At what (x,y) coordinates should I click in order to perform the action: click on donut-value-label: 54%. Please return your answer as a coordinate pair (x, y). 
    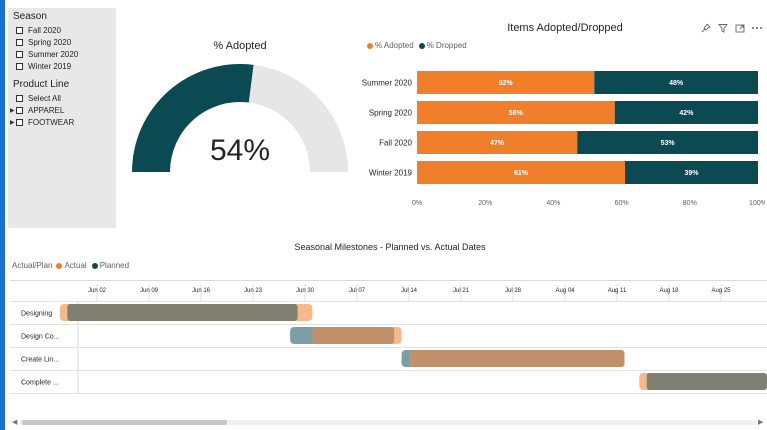
    Looking at the image, I should click on (240, 150).